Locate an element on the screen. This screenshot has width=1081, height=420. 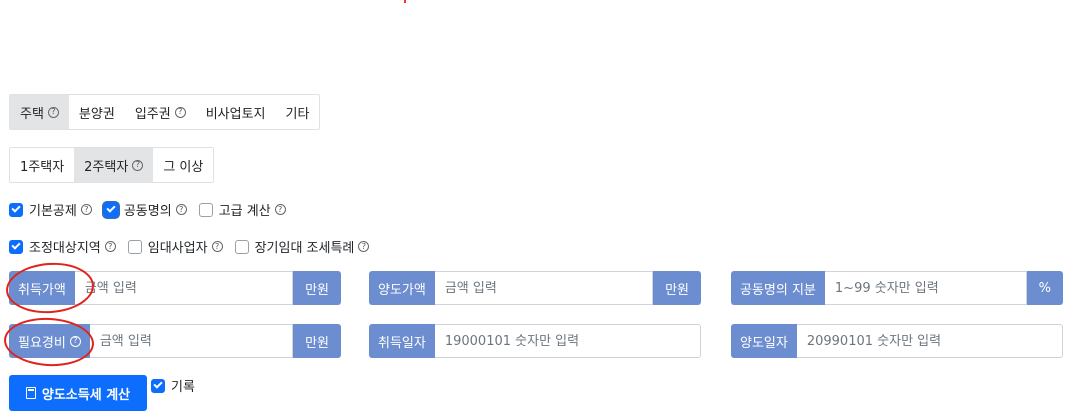
tab-non-business-land-label: 비사업토지 is located at coordinates (235, 114).